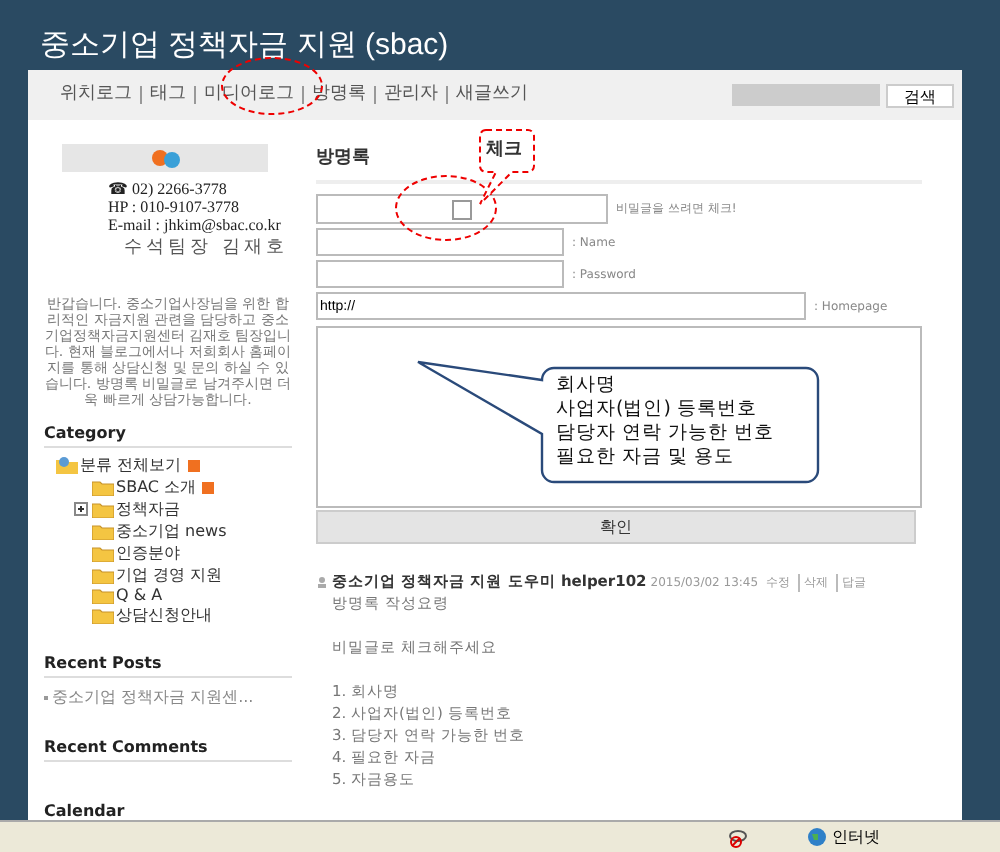 The image size is (1000, 852). What do you see at coordinates (164, 615) in the screenshot?
I see `category-link: 상담신청안내` at bounding box center [164, 615].